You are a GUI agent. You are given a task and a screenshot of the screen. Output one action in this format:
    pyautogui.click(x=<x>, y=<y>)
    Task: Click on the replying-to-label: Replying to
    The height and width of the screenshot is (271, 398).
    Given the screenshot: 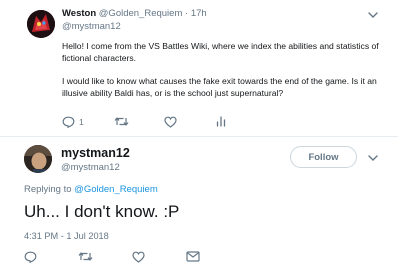 What is the action you would take?
    pyautogui.click(x=48, y=189)
    